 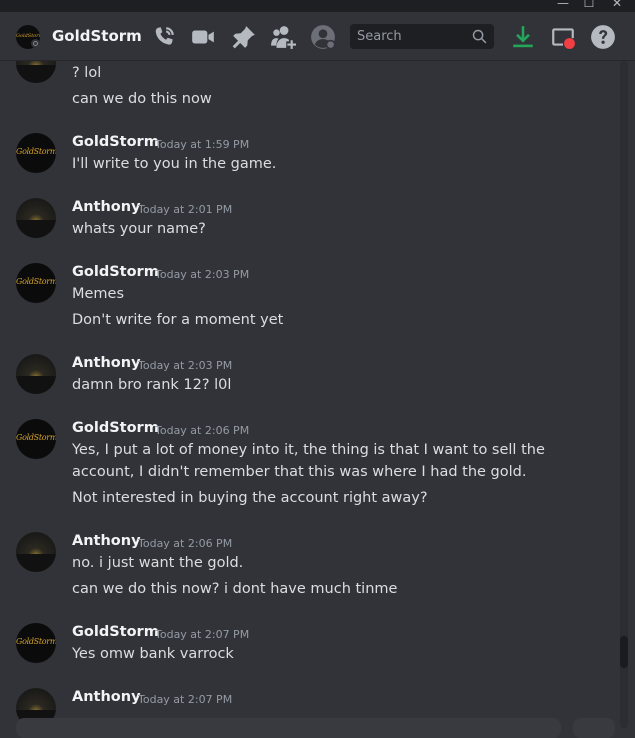 I want to click on search-placeholder: Search, so click(x=379, y=36).